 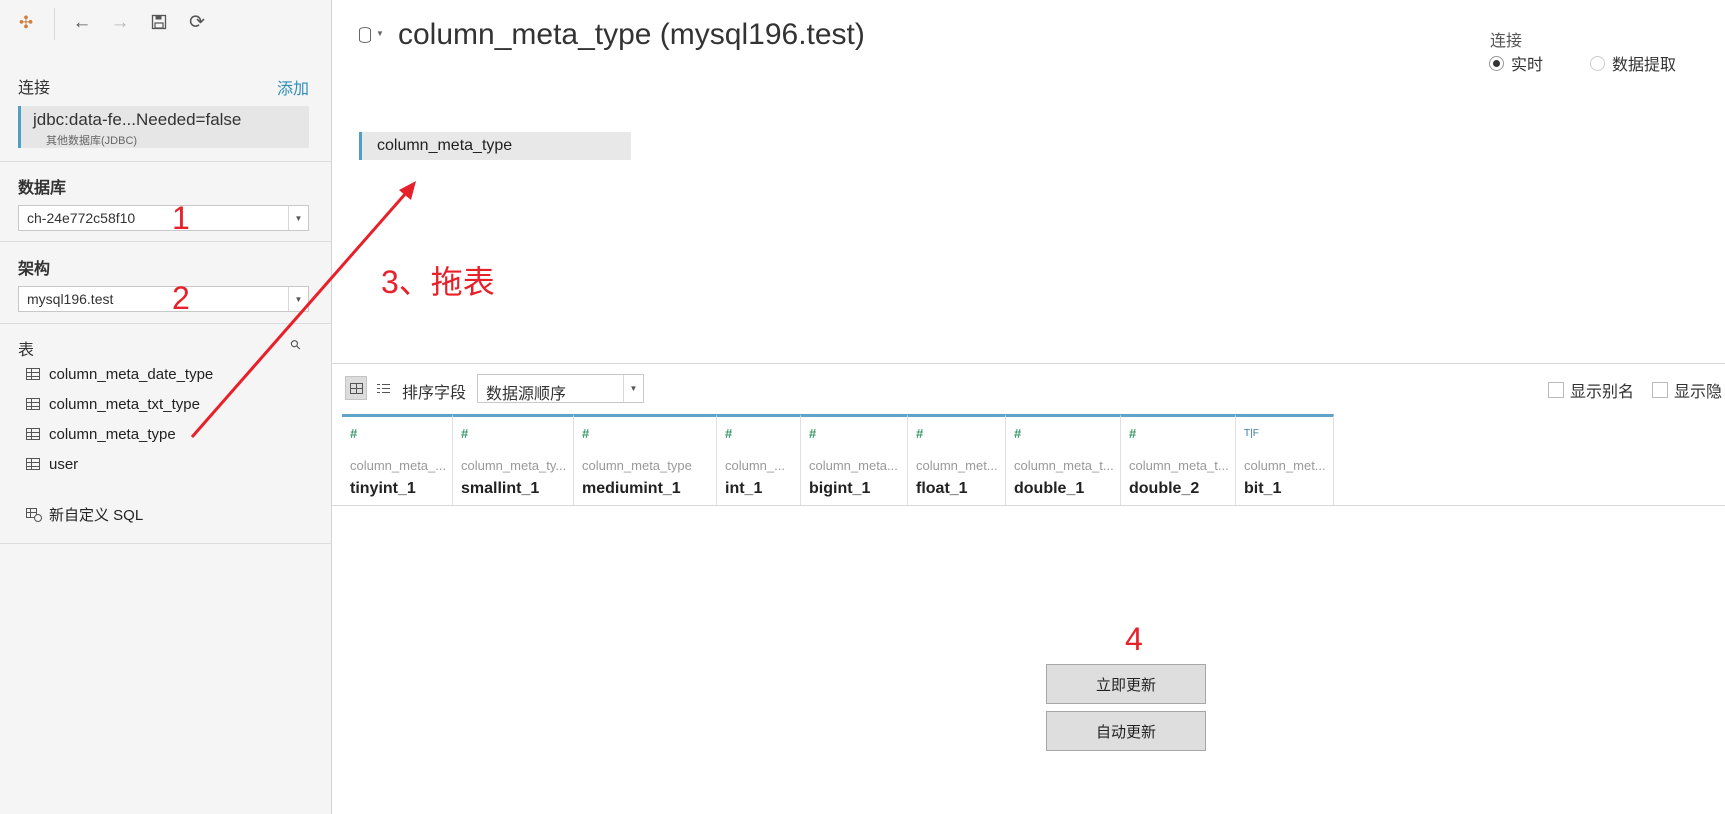 I want to click on column-source: column_meta_type, so click(x=637, y=465).